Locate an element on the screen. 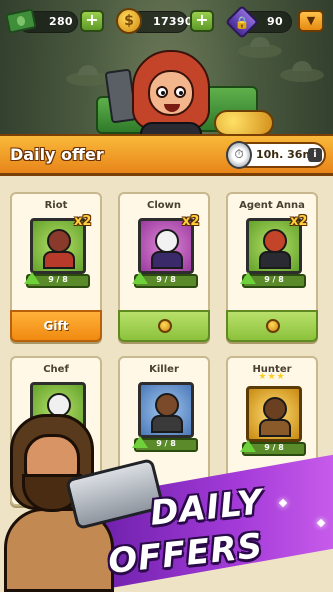  offer-name: Riot is located at coordinates (56, 205).